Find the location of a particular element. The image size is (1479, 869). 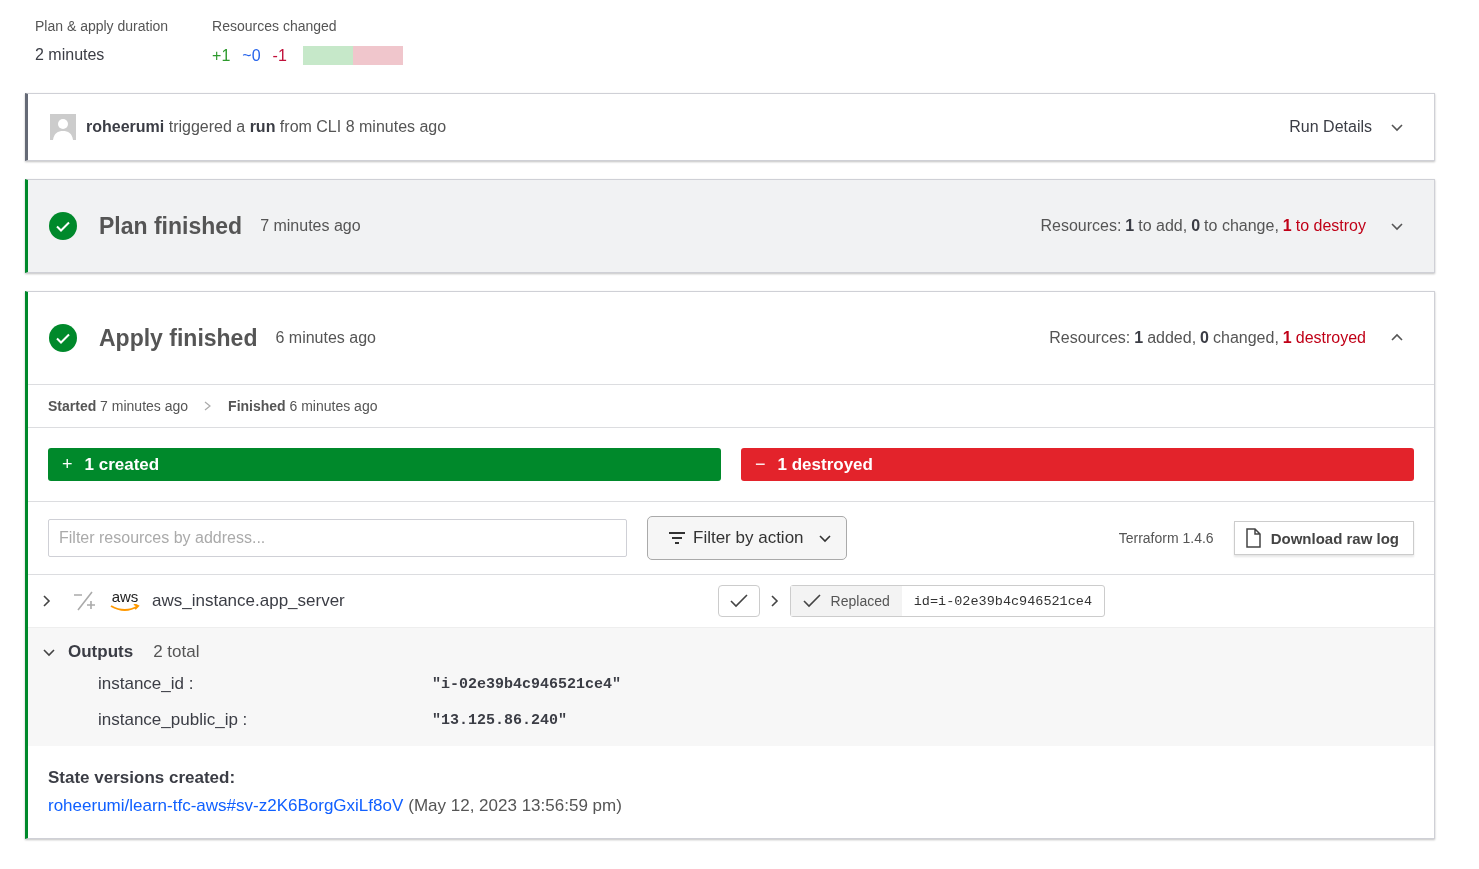

added-bar is located at coordinates (327, 55).